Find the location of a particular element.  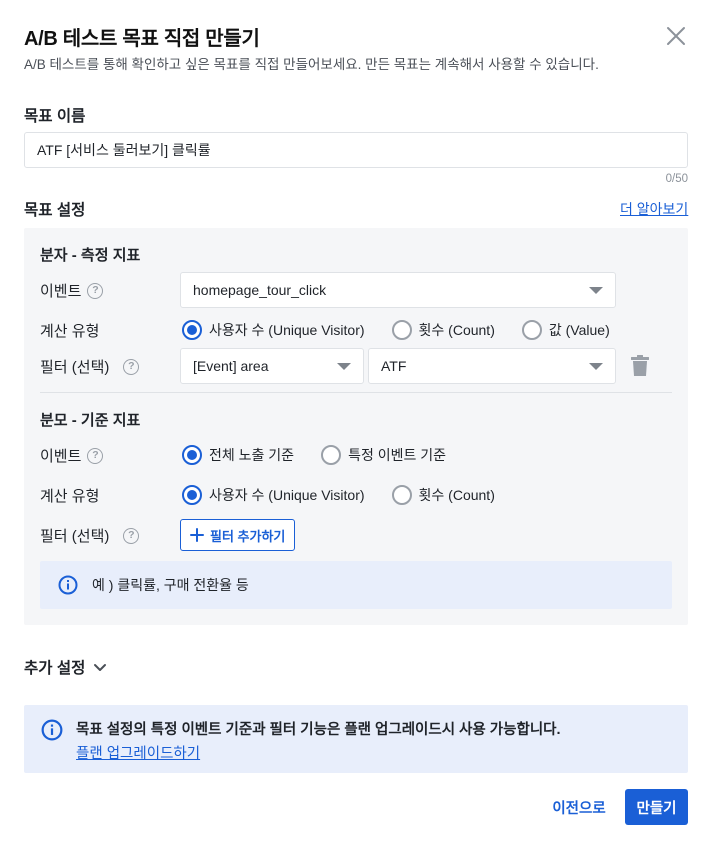

create-button: 만들기 is located at coordinates (656, 807).